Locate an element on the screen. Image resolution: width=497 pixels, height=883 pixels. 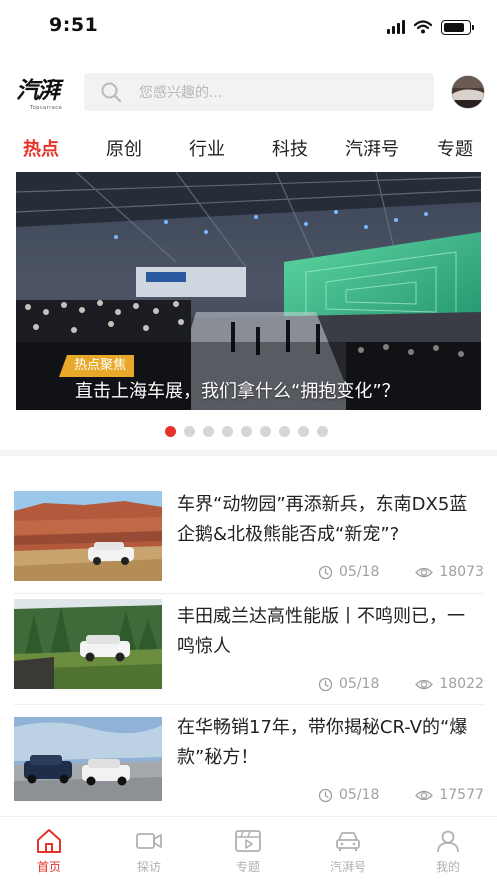
search-icon is located at coordinates (111, 92).